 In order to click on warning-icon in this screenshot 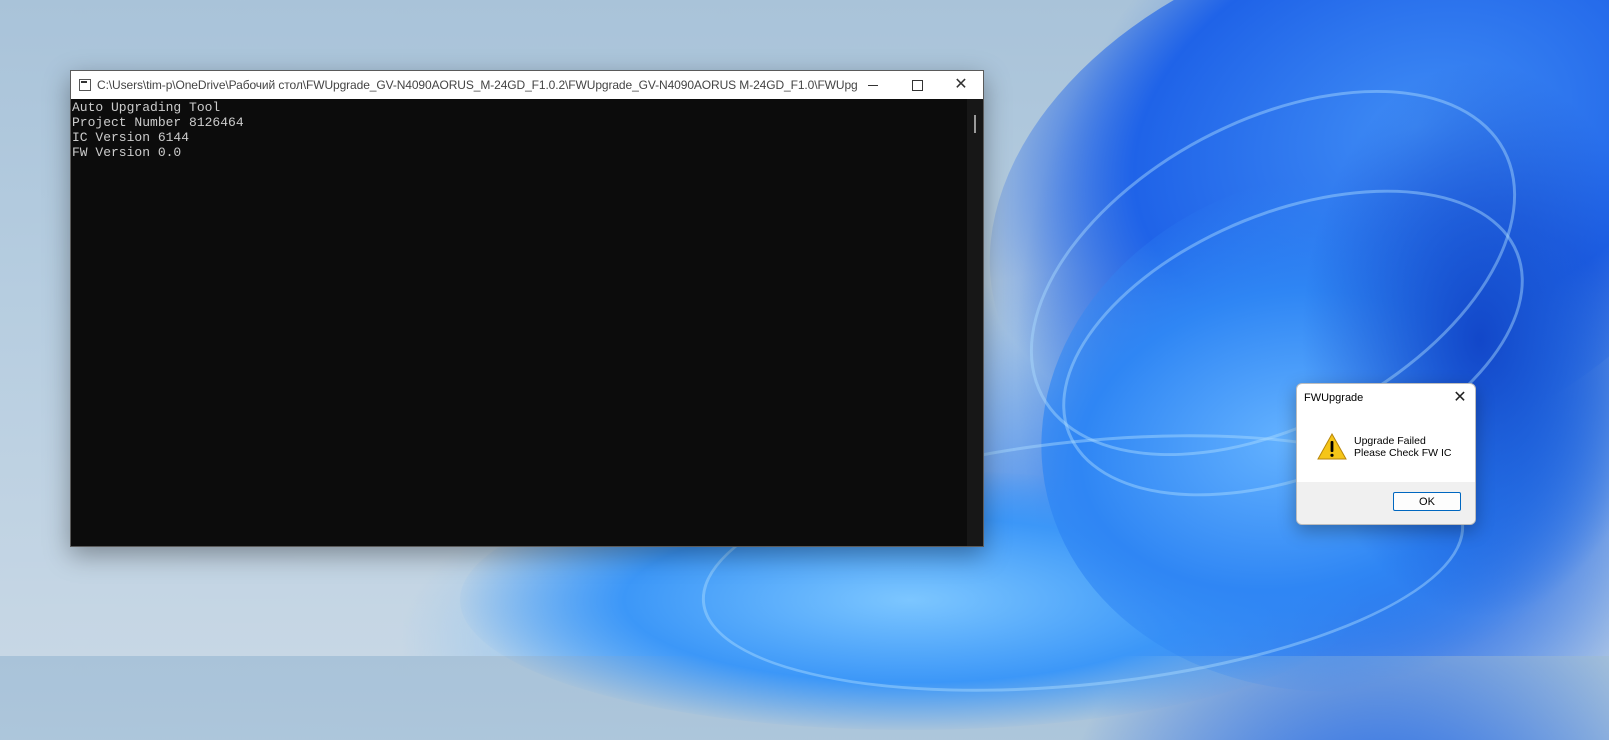, I will do `click(1332, 446)`.